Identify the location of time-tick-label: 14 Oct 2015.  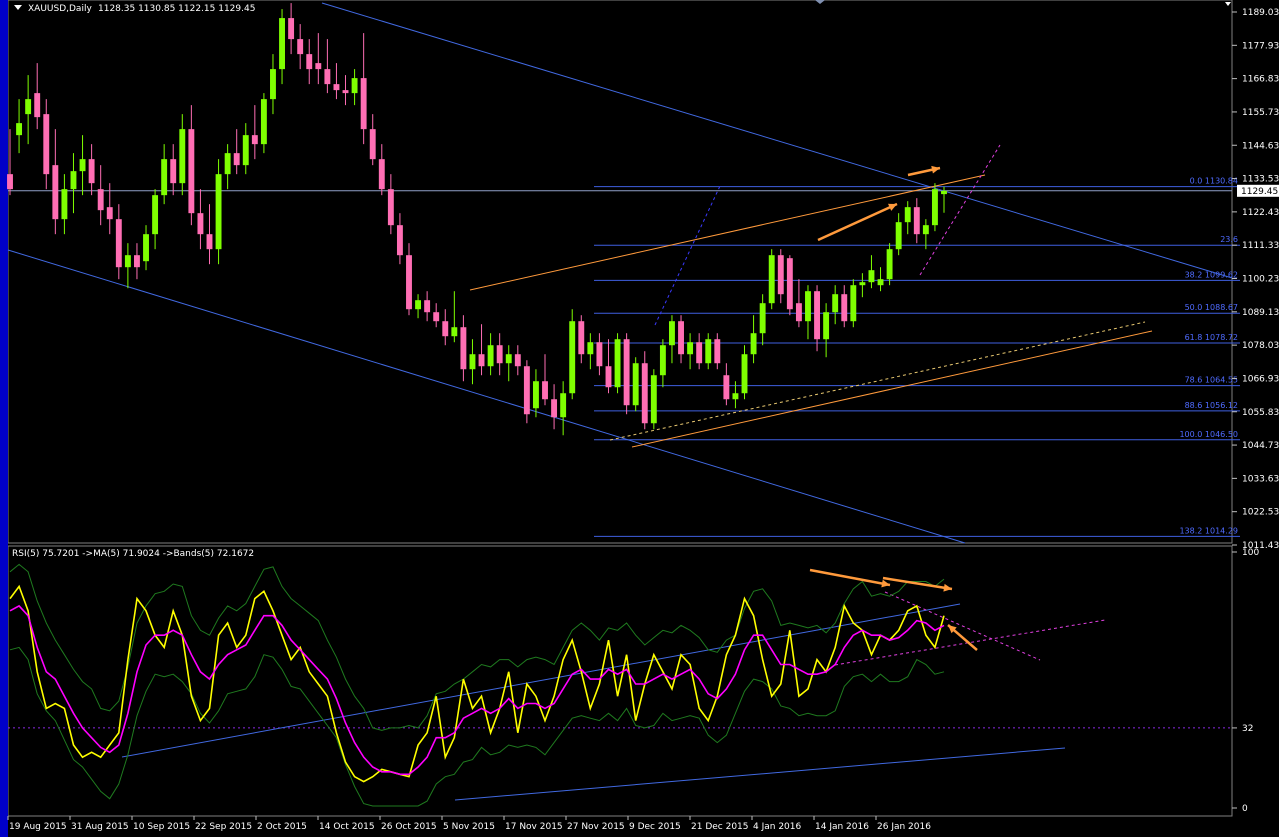
(347, 827).